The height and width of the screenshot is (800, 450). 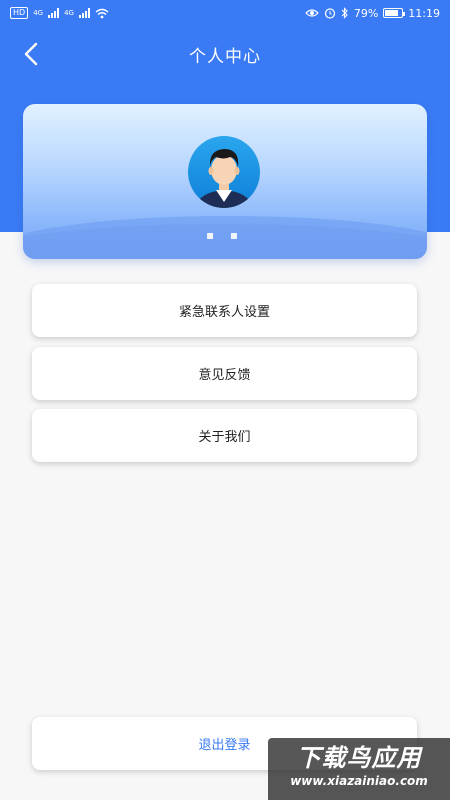 What do you see at coordinates (69, 13) in the screenshot?
I see `network-type-2: 4G` at bounding box center [69, 13].